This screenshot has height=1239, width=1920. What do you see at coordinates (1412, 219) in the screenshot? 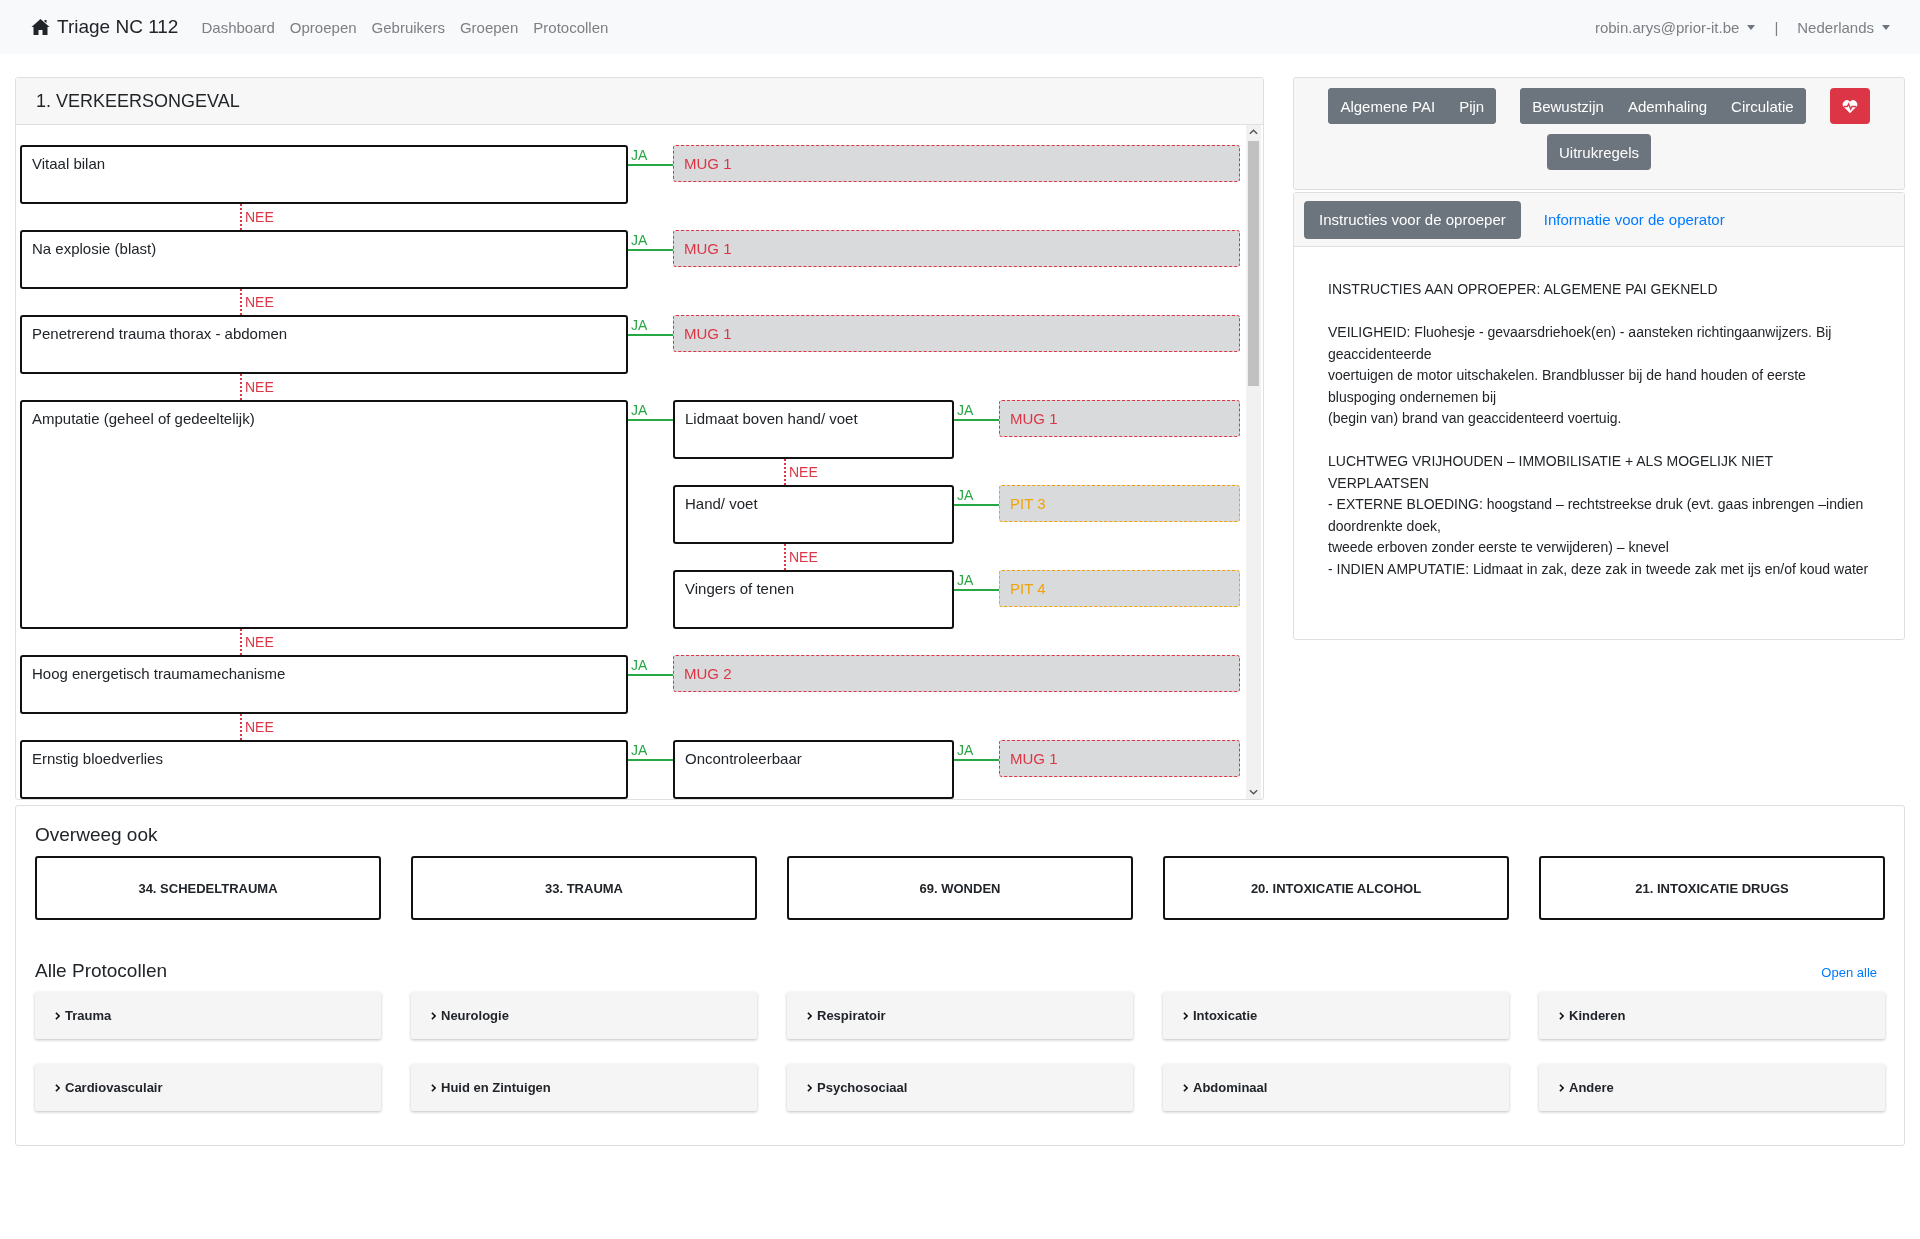
I see `tab: Instructies voor de oproeper` at bounding box center [1412, 219].